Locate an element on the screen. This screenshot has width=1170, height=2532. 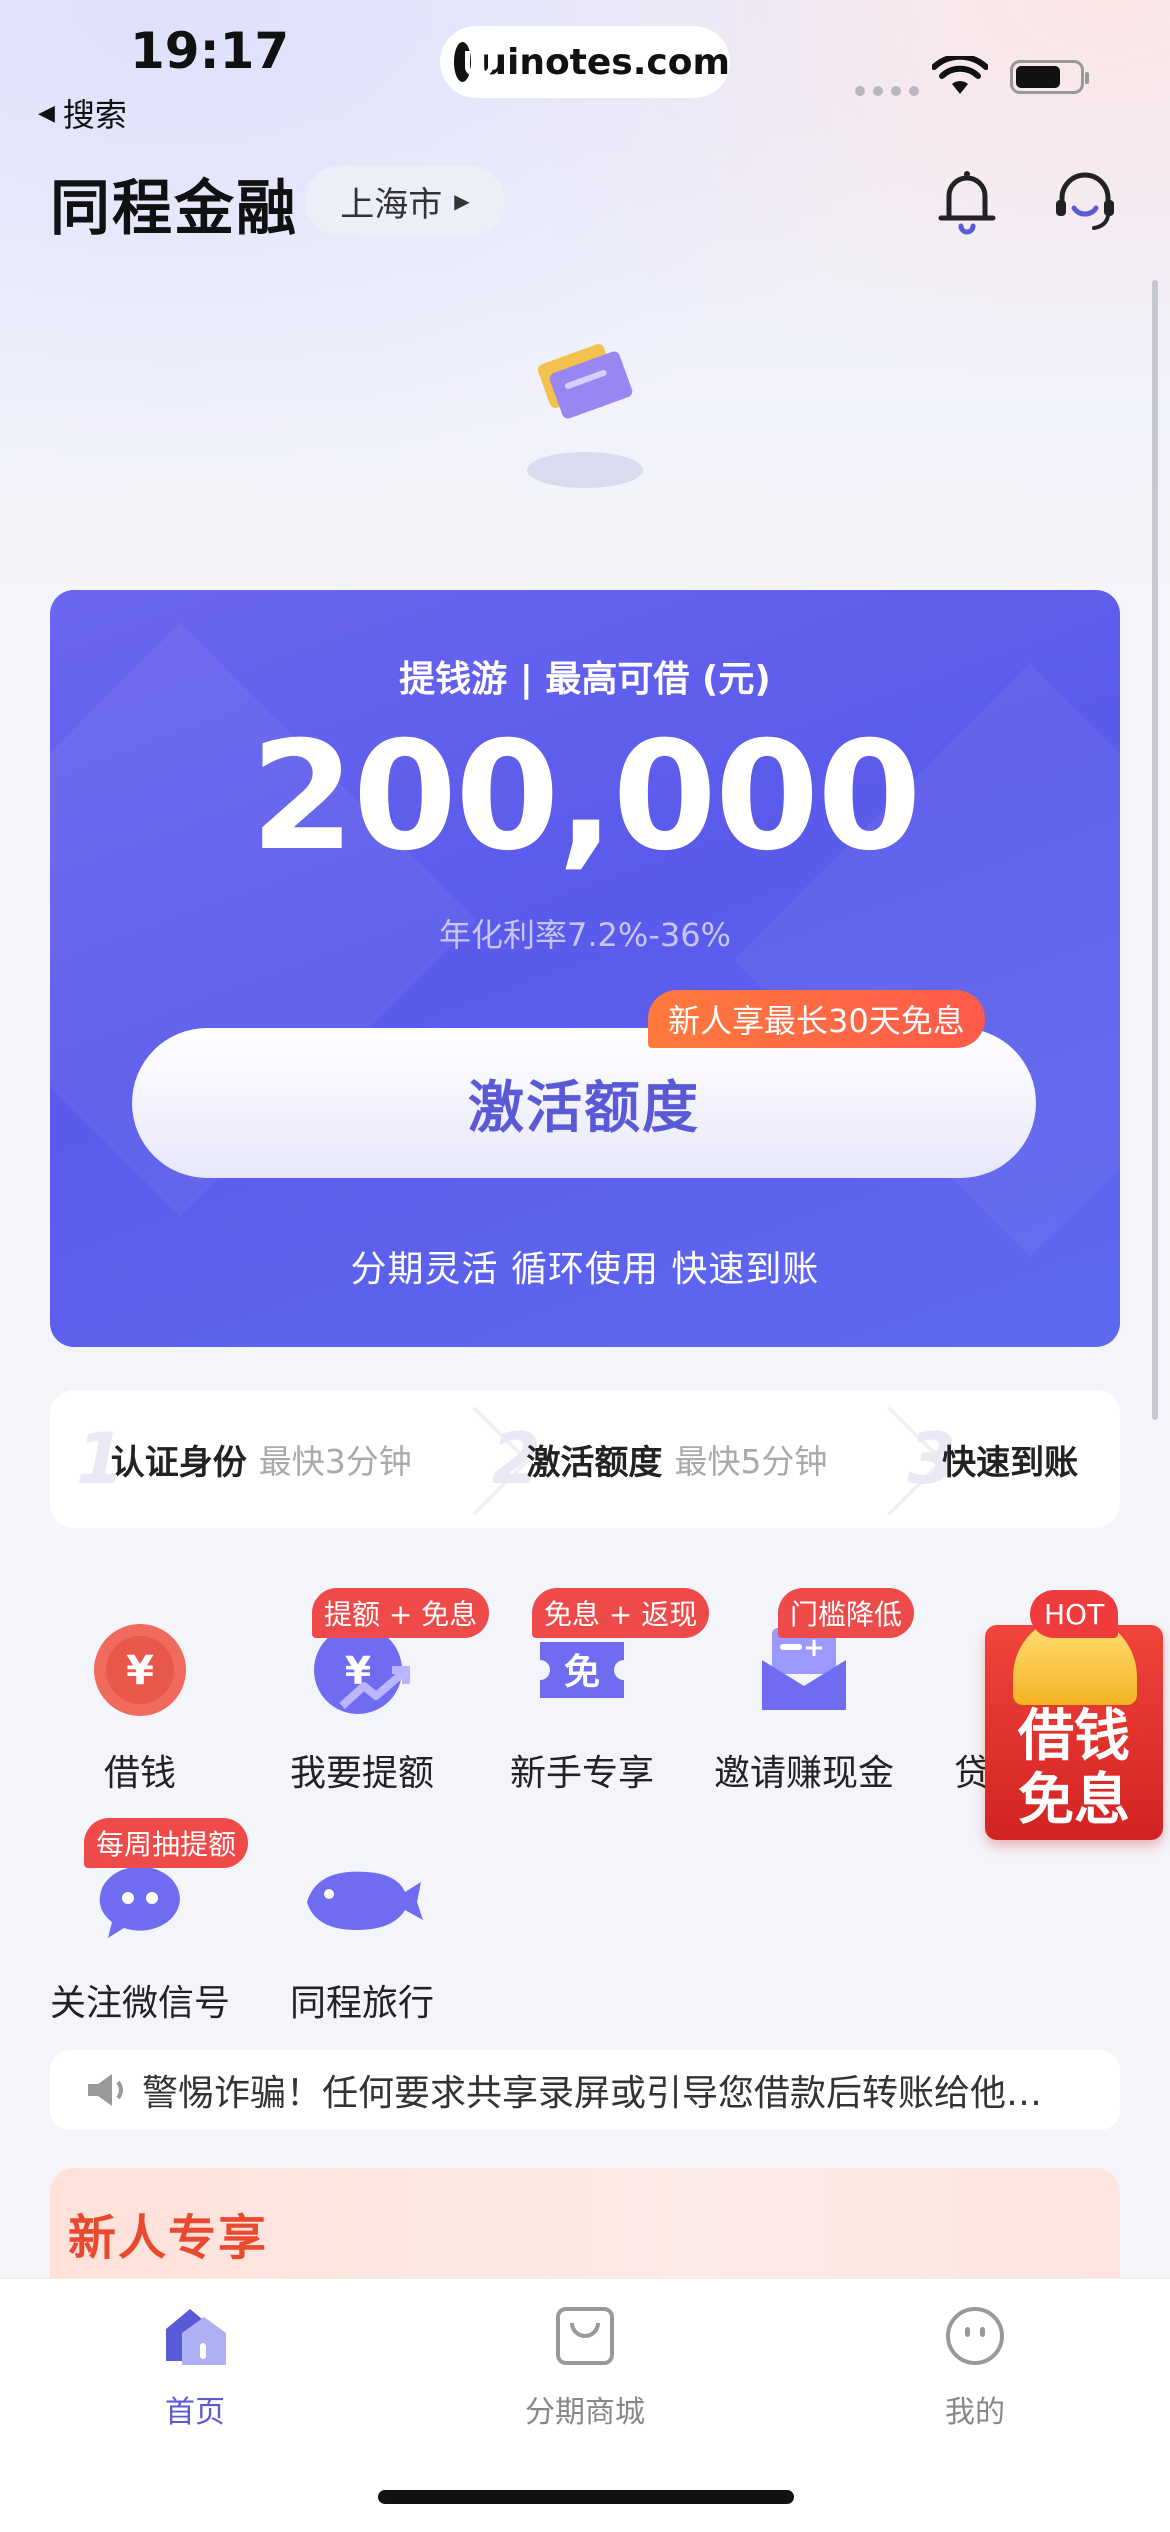
tab-mine: 我的 is located at coordinates (975, 2367).